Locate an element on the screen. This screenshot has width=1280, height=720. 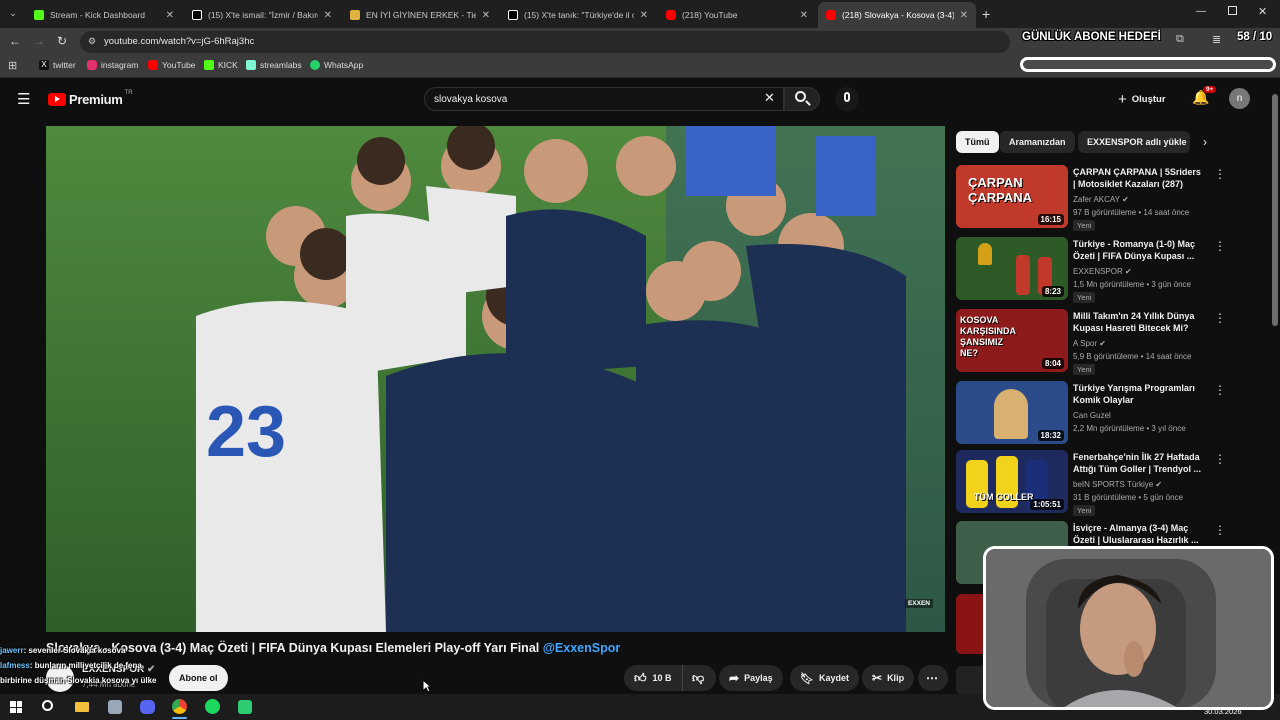
save-button: 🔖︎ Kaydet is located at coordinates (824, 678).